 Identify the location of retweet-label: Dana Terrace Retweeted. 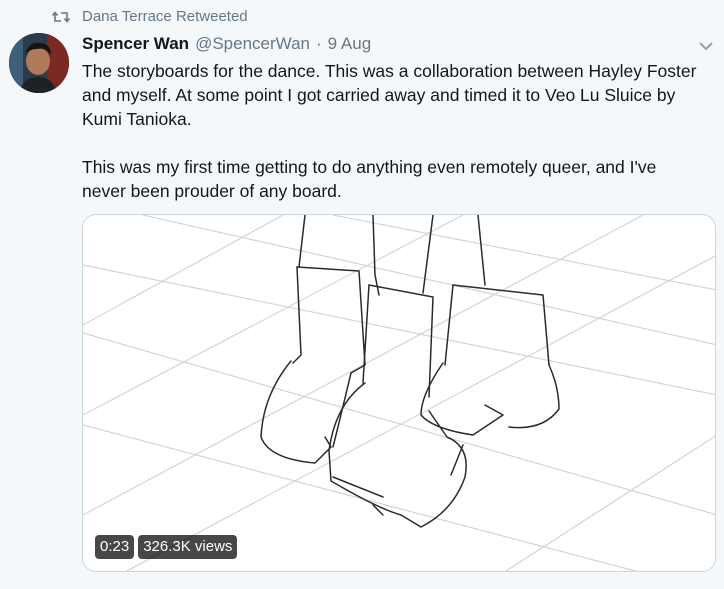
(165, 16).